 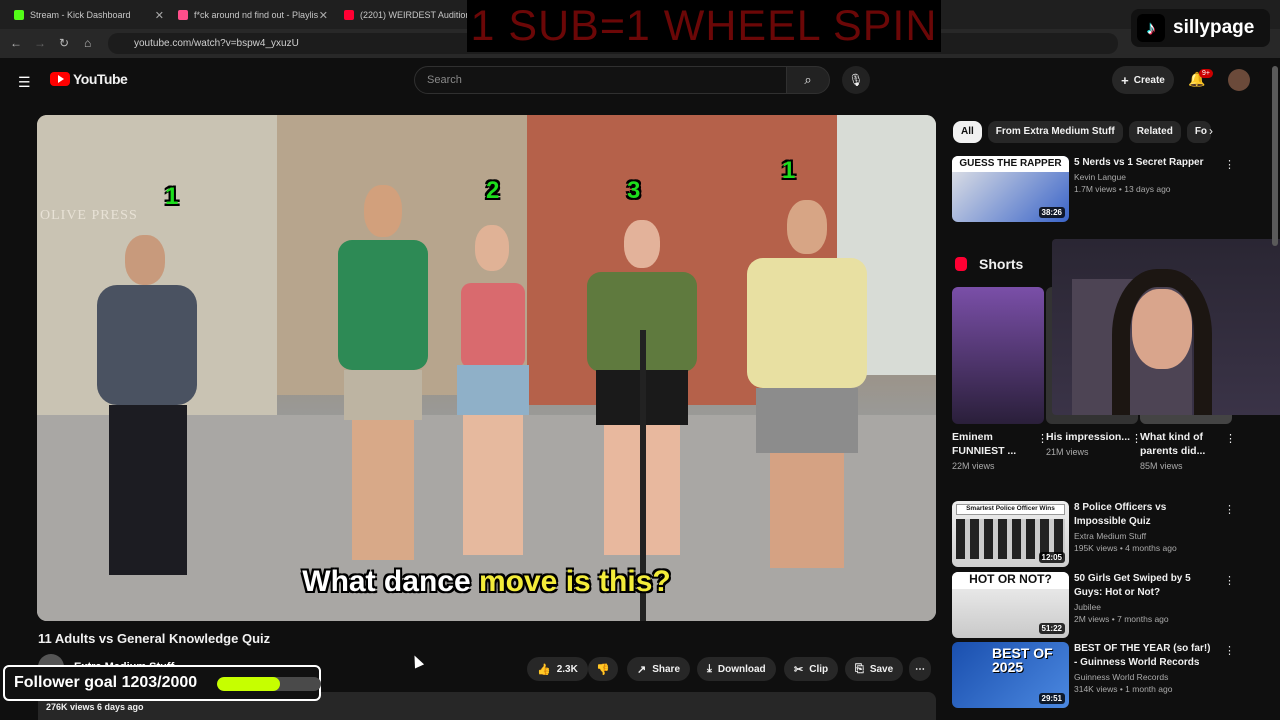 I want to click on clip-button: ✂ Clip, so click(x=811, y=669).